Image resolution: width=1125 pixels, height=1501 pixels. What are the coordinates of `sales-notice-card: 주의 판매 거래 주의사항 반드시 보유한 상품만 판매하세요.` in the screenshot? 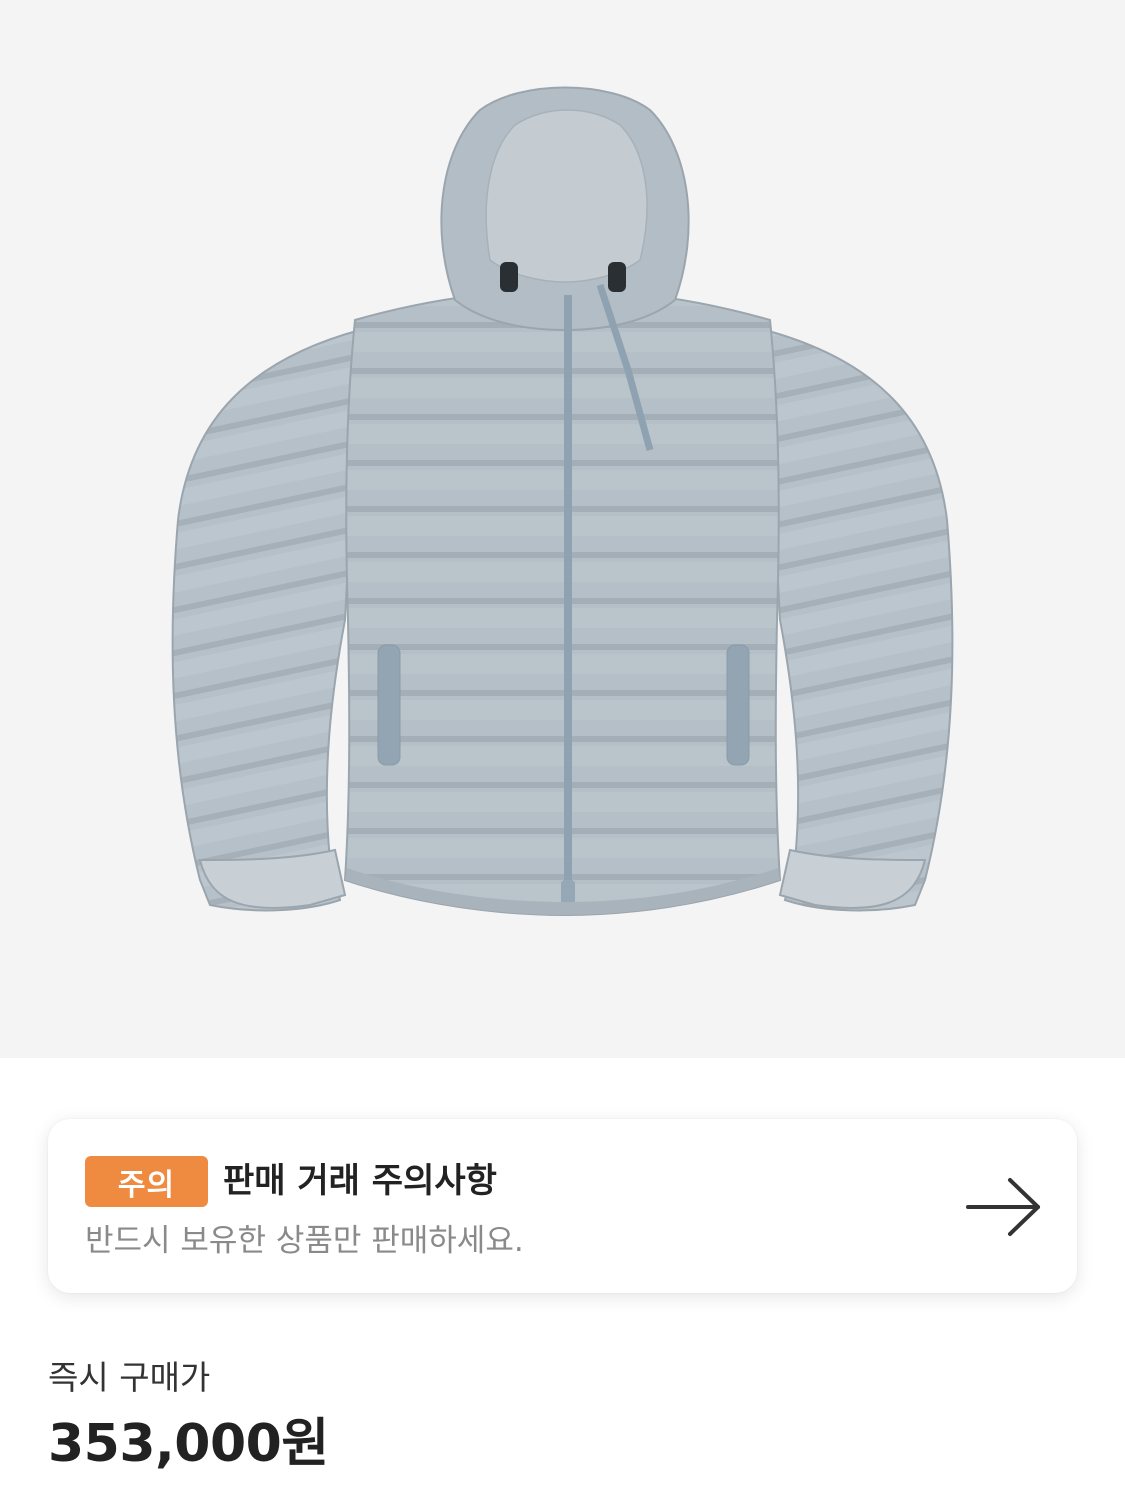 It's located at (562, 1206).